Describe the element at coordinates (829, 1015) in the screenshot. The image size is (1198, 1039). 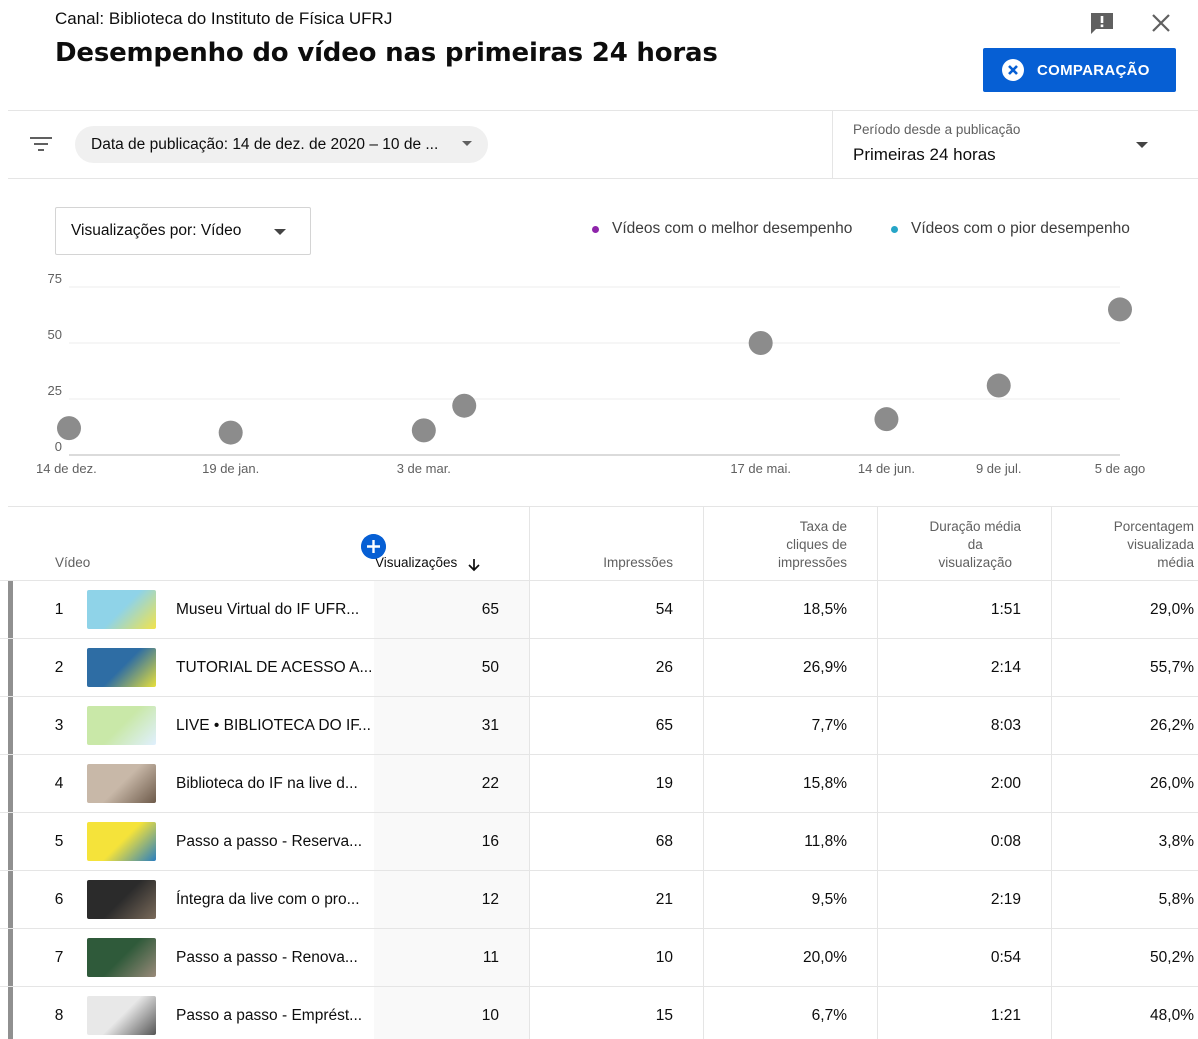
I see `cell-ctr: 6,7%` at that location.